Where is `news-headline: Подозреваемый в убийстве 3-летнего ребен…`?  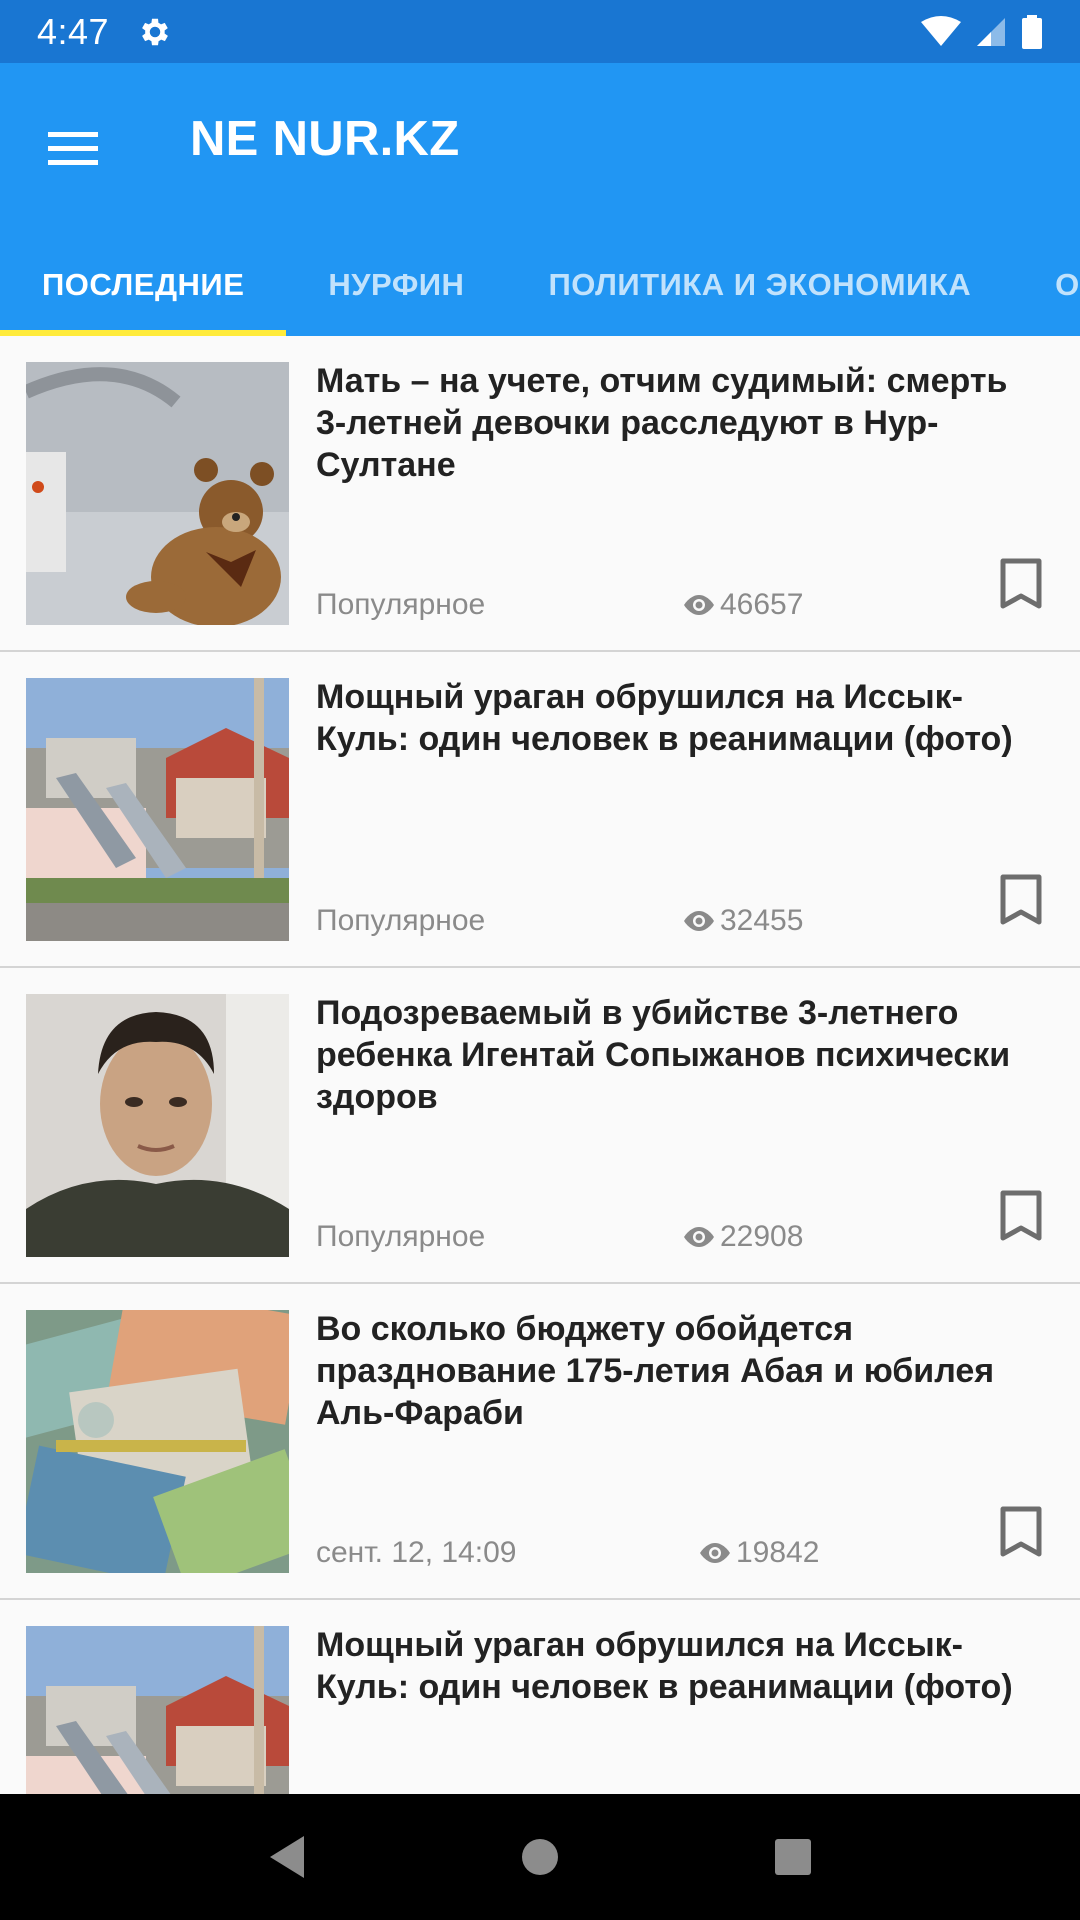 news-headline: Подозреваемый в убийстве 3-летнего ребен… is located at coordinates (681, 1055).